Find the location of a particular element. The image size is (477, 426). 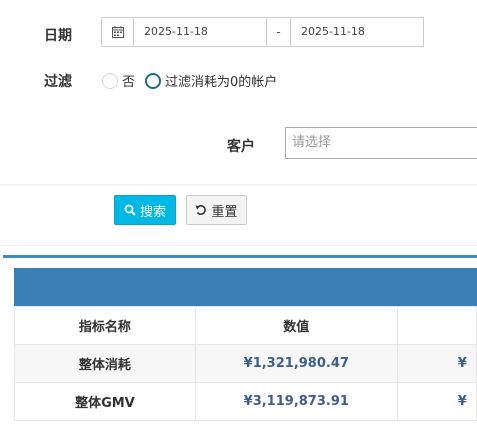

date-range-picker: 2025-11-18 - 2025-11-18 is located at coordinates (262, 32).